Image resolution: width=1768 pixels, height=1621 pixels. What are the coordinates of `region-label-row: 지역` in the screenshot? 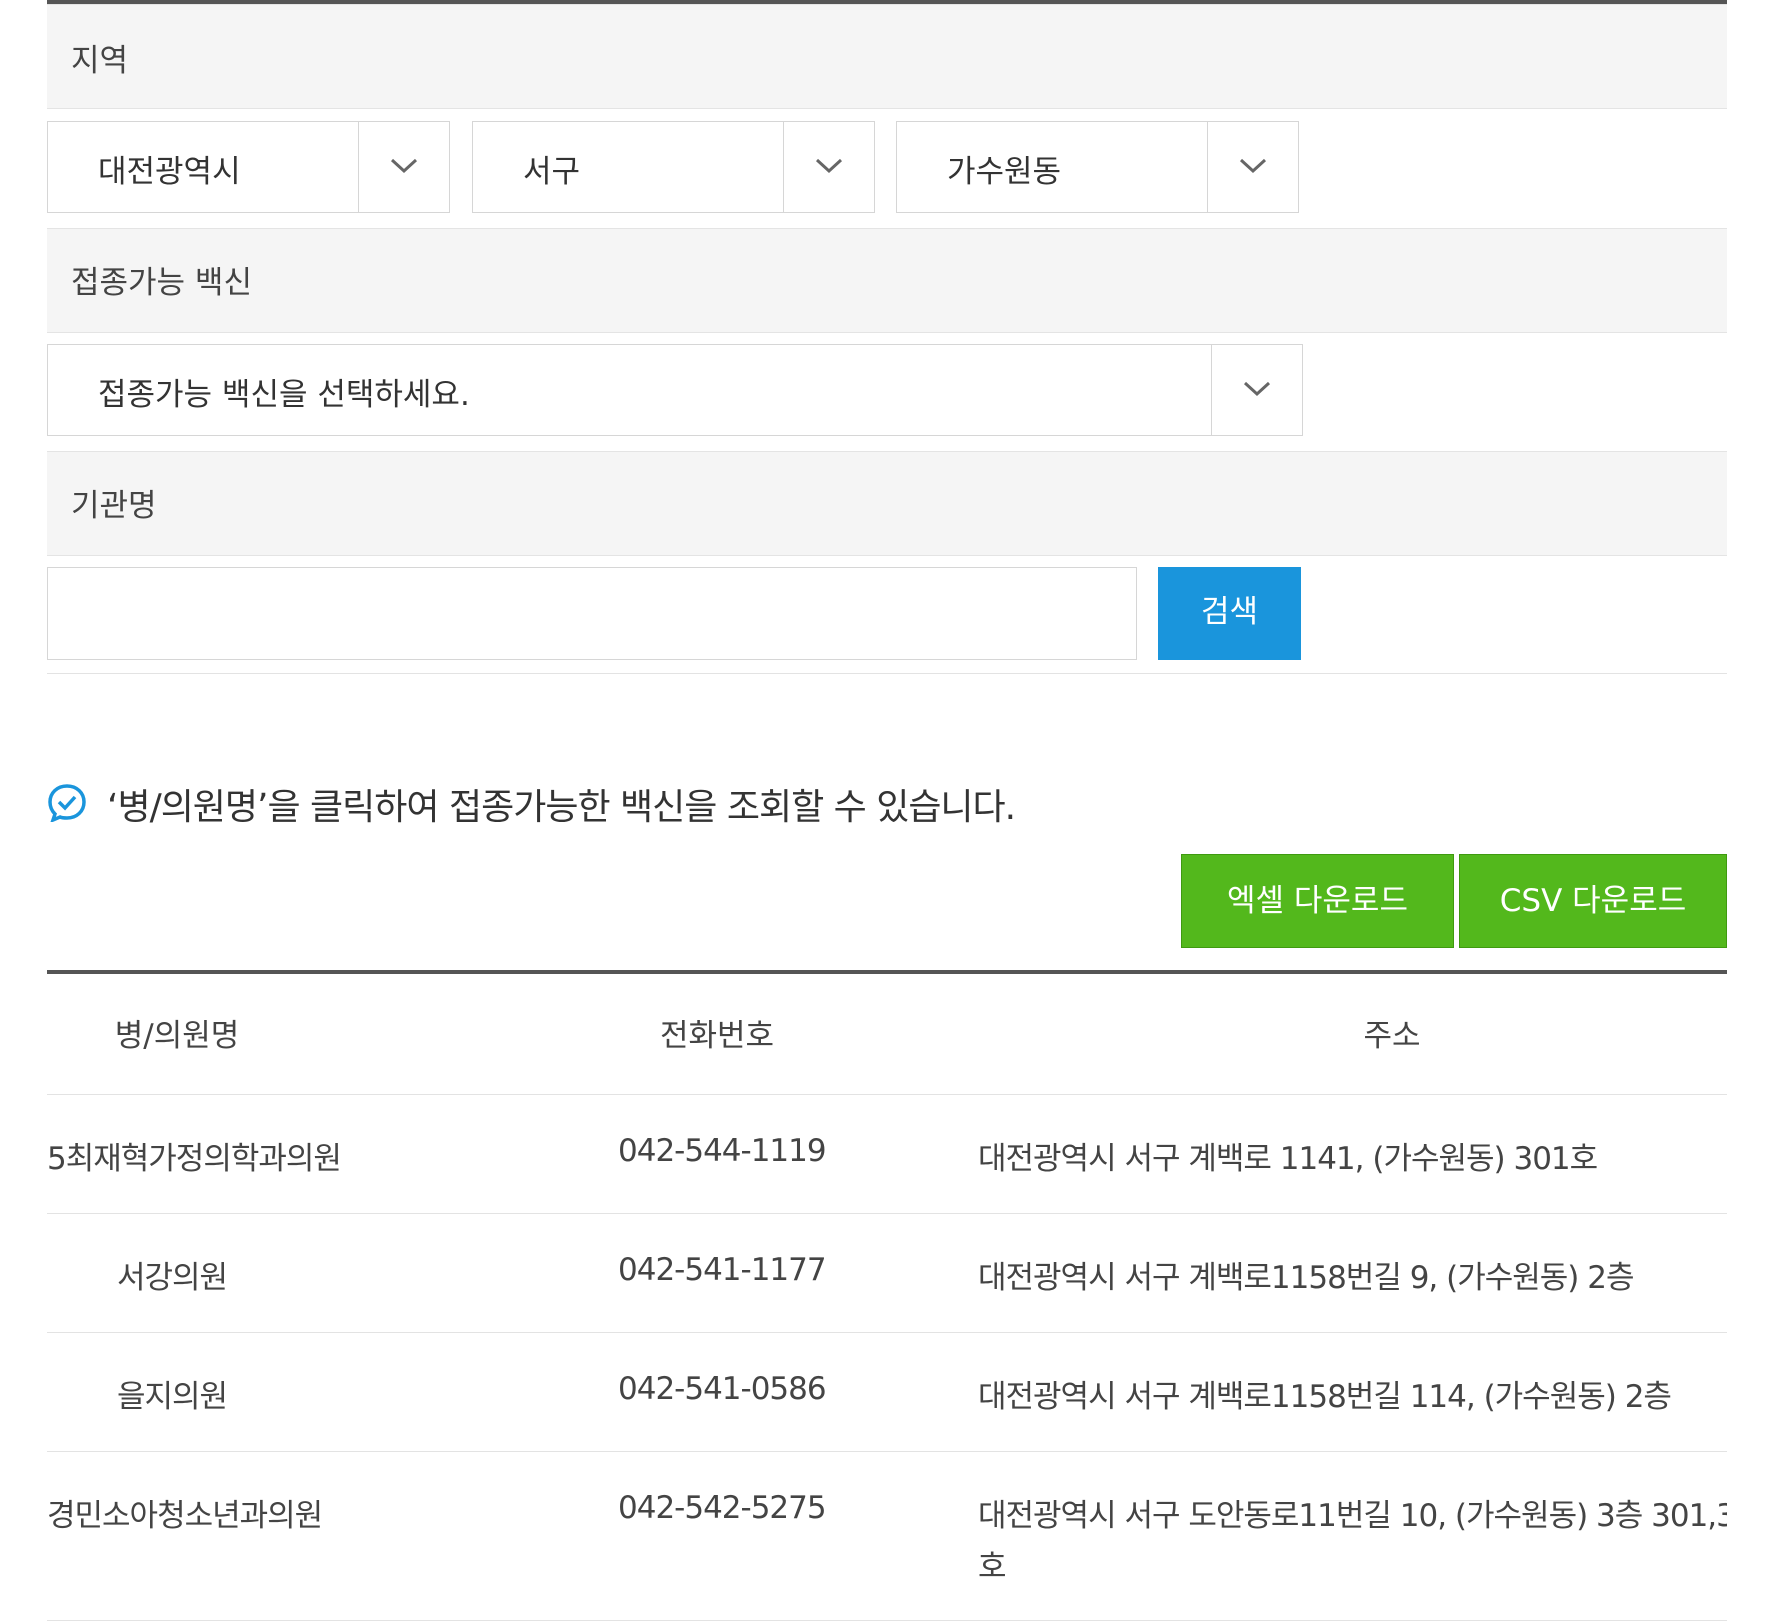 It's located at (887, 56).